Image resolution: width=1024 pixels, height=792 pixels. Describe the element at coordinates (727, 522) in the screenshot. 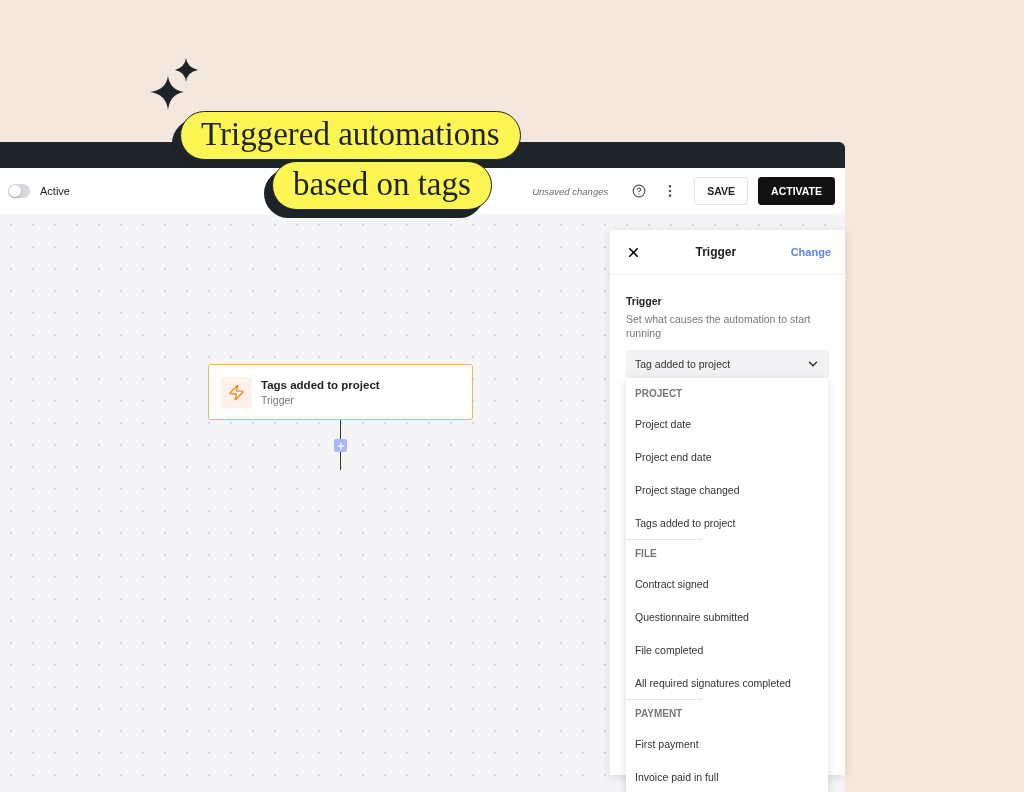

I see `menu-item: Tags added to project` at that location.